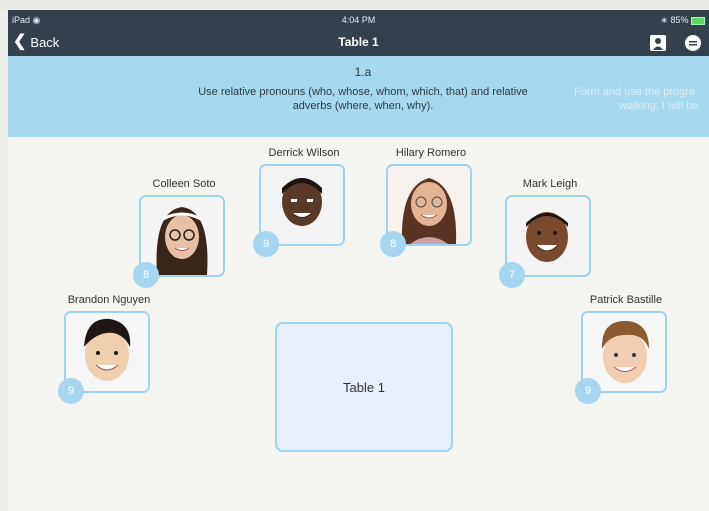  What do you see at coordinates (659, 106) in the screenshot?
I see `next-standard-line2: walking; I will be` at bounding box center [659, 106].